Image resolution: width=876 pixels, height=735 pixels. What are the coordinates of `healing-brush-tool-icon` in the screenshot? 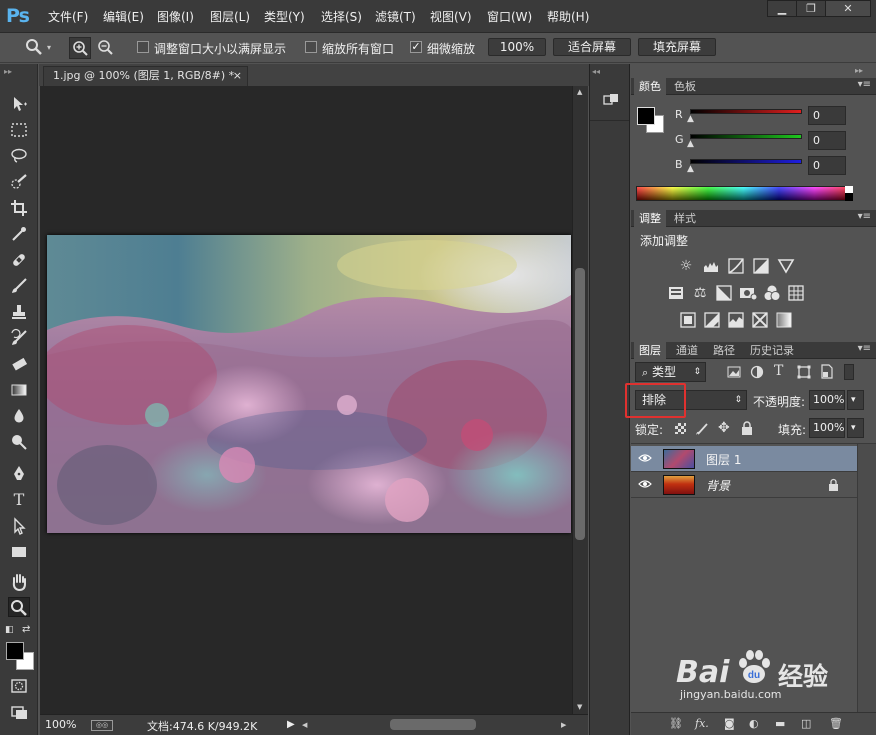 It's located at (19, 260).